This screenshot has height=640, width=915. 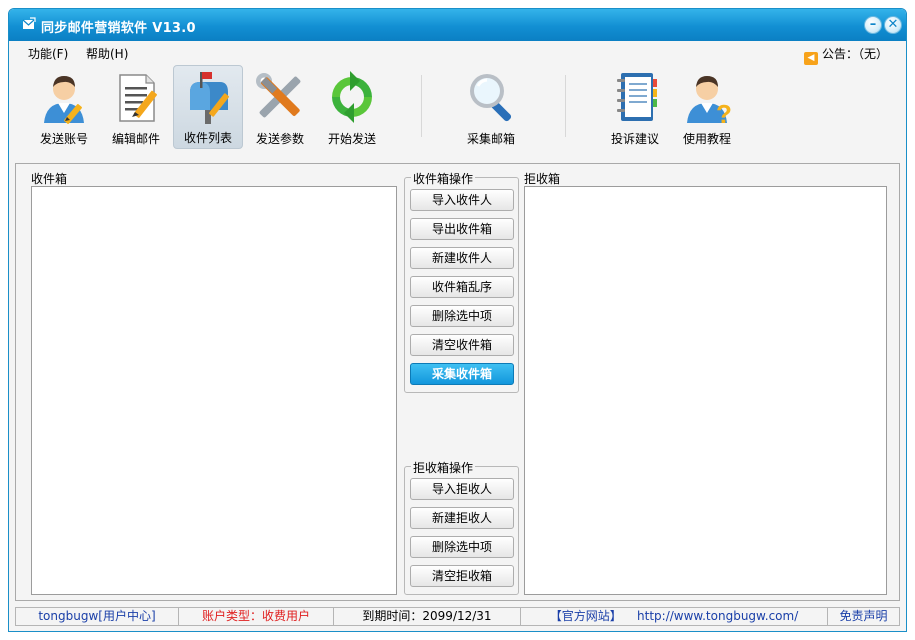 What do you see at coordinates (462, 287) in the screenshot?
I see `shuffle-inbox-button: 收件箱乱序` at bounding box center [462, 287].